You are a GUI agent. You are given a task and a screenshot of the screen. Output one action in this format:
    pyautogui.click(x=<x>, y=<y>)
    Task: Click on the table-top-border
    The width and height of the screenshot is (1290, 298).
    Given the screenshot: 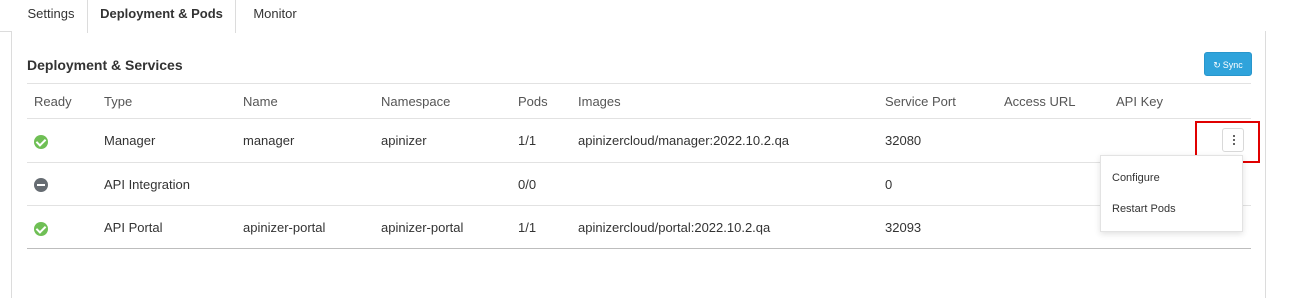 What is the action you would take?
    pyautogui.click(x=639, y=83)
    